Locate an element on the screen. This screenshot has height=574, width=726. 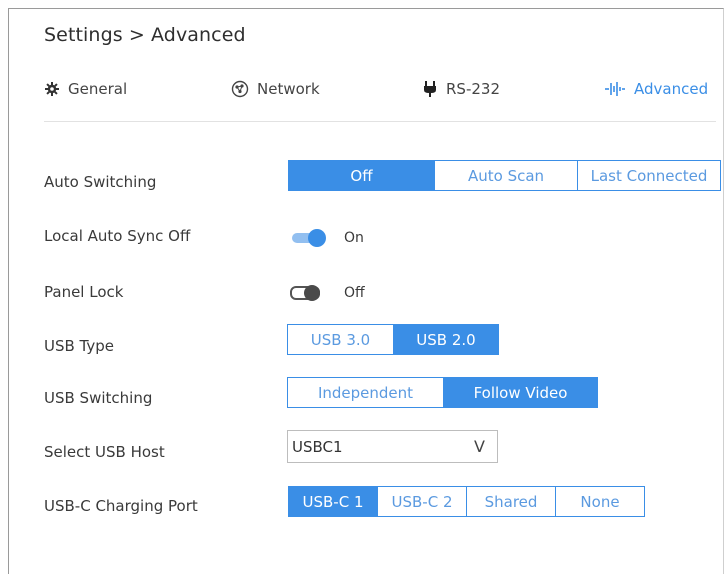
auto-switching-segmented-control: Off Auto Scan Last Connected is located at coordinates (504, 175).